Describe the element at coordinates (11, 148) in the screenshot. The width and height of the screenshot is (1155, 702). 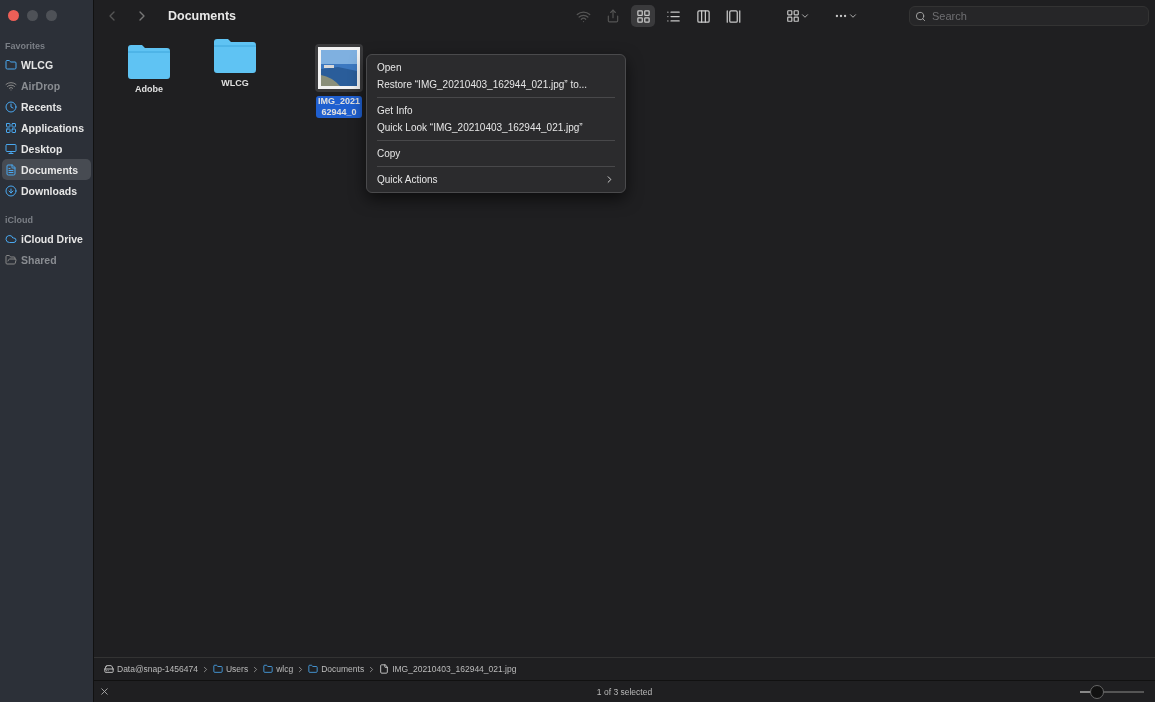
I see `monitor-icon` at that location.